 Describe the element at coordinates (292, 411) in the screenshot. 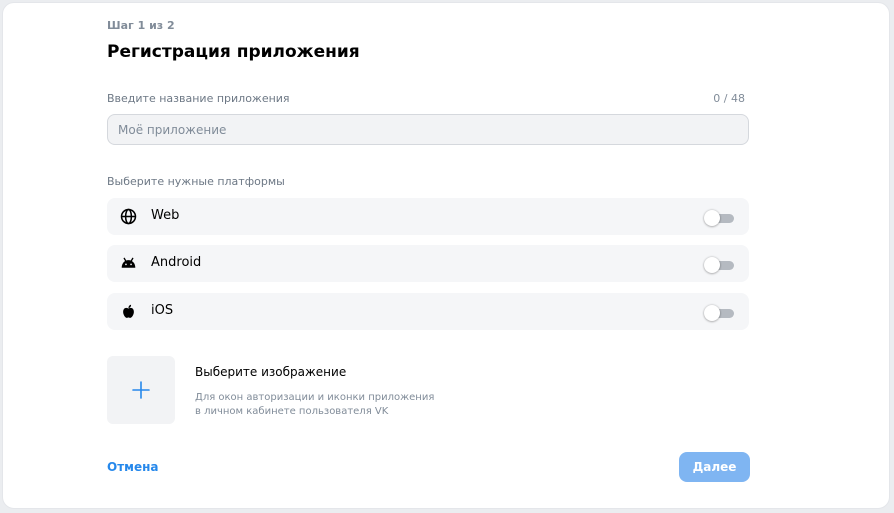

I see `image-description-line: в личном кабинете пользователя VK` at that location.